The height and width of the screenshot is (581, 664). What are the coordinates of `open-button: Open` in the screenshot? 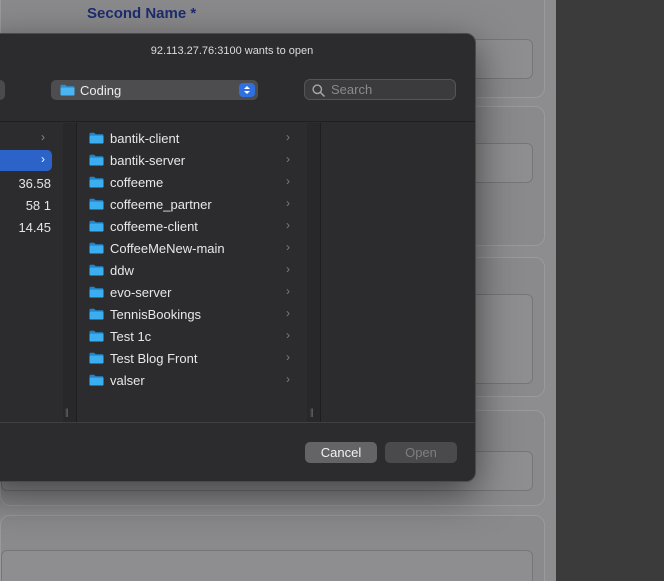 It's located at (421, 452).